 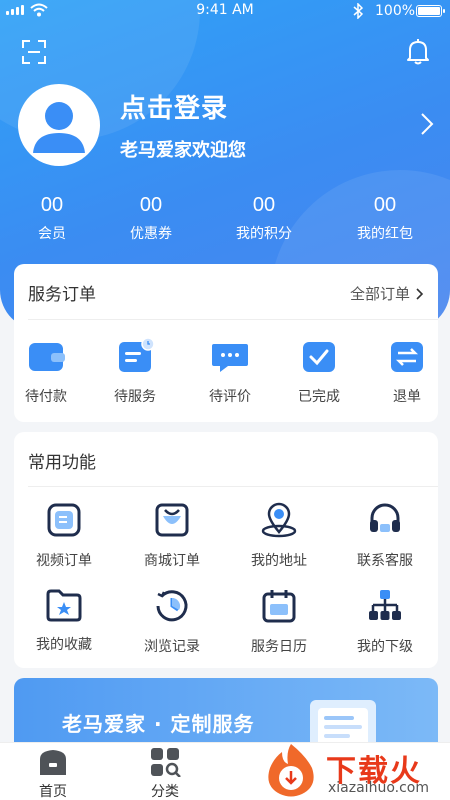 I want to click on order-pending-service: 待服务, so click(x=135, y=371).